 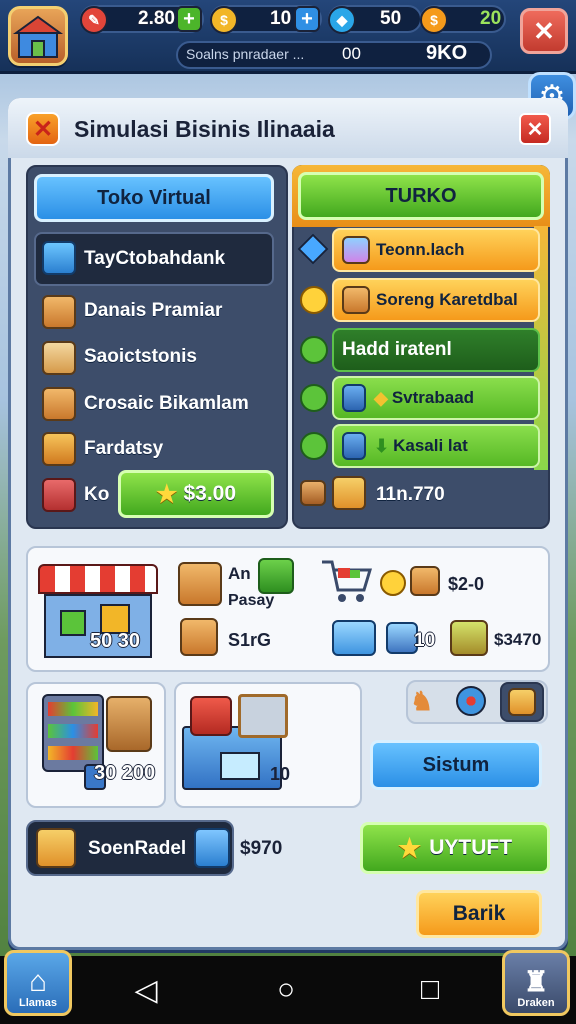 What do you see at coordinates (239, 573) in the screenshot?
I see `item-label-line1: An` at bounding box center [239, 573].